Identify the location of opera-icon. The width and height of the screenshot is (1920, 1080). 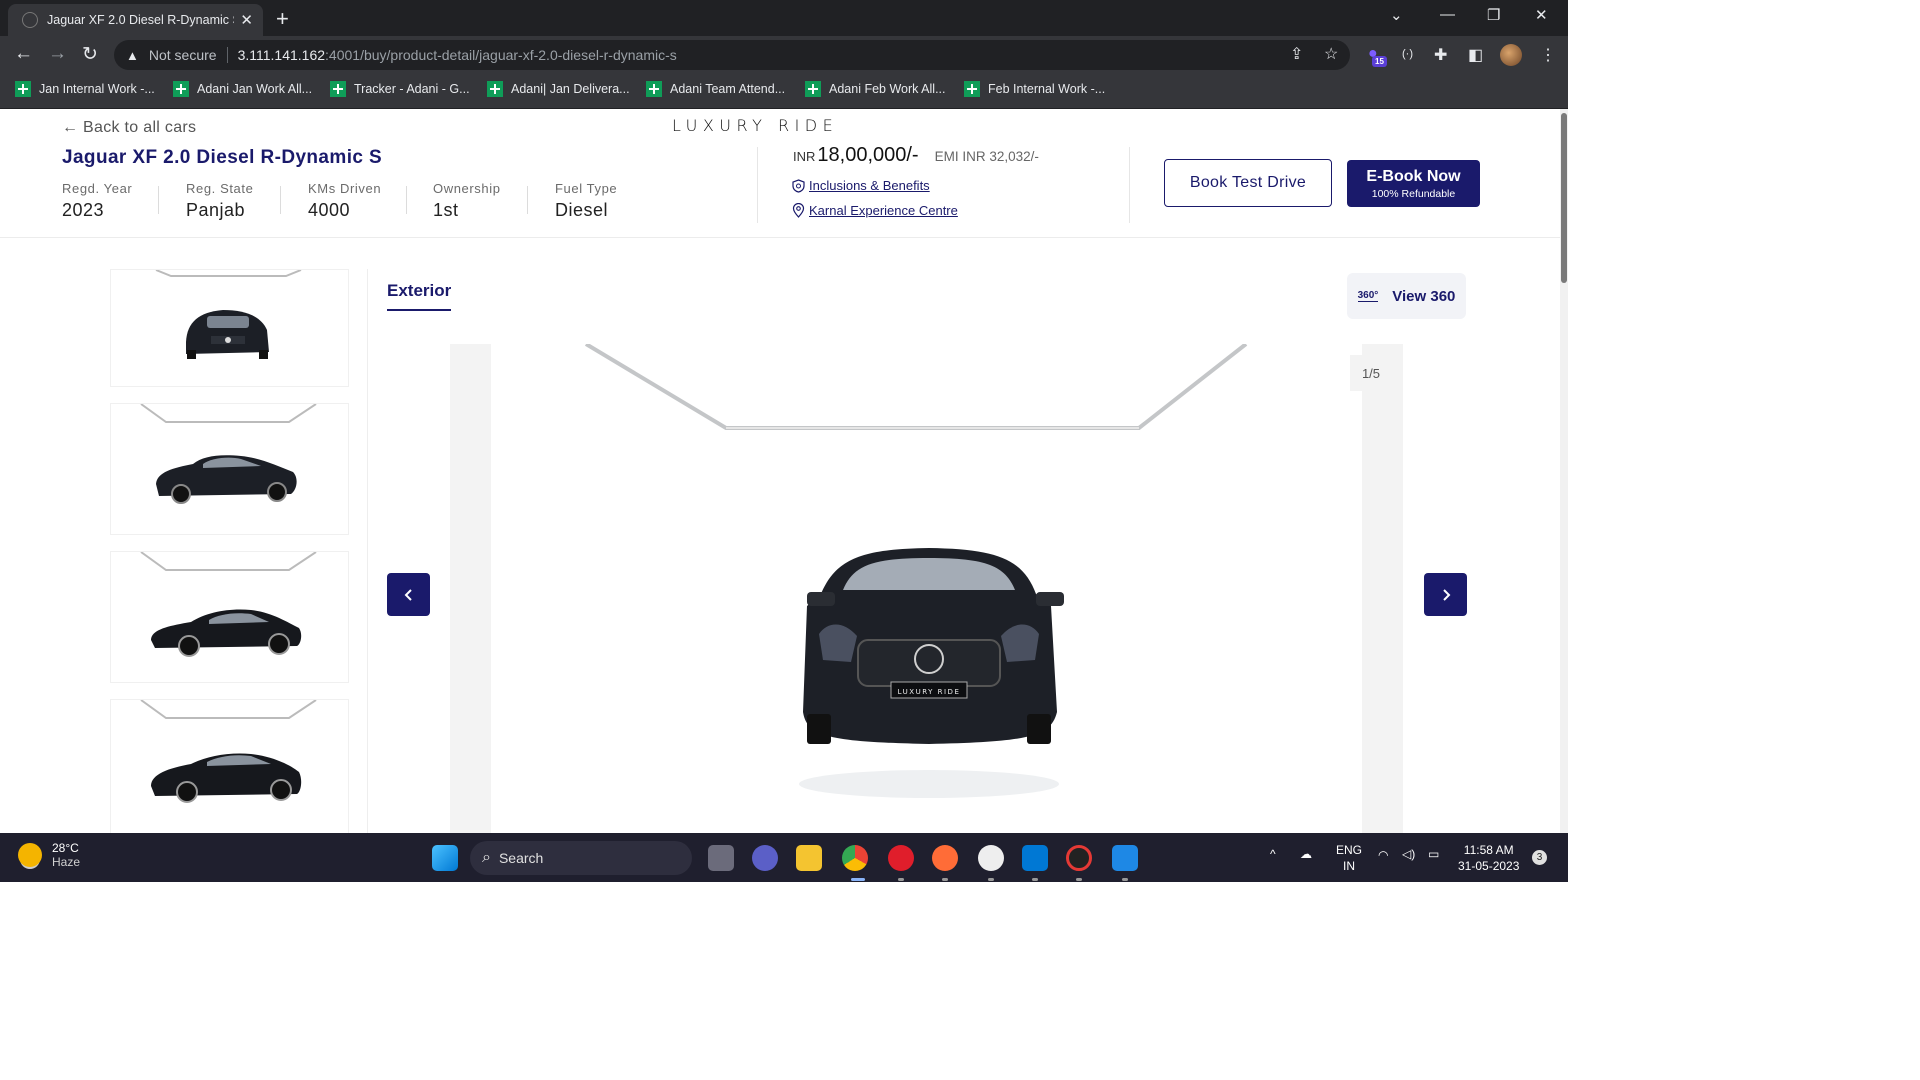
(901, 858).